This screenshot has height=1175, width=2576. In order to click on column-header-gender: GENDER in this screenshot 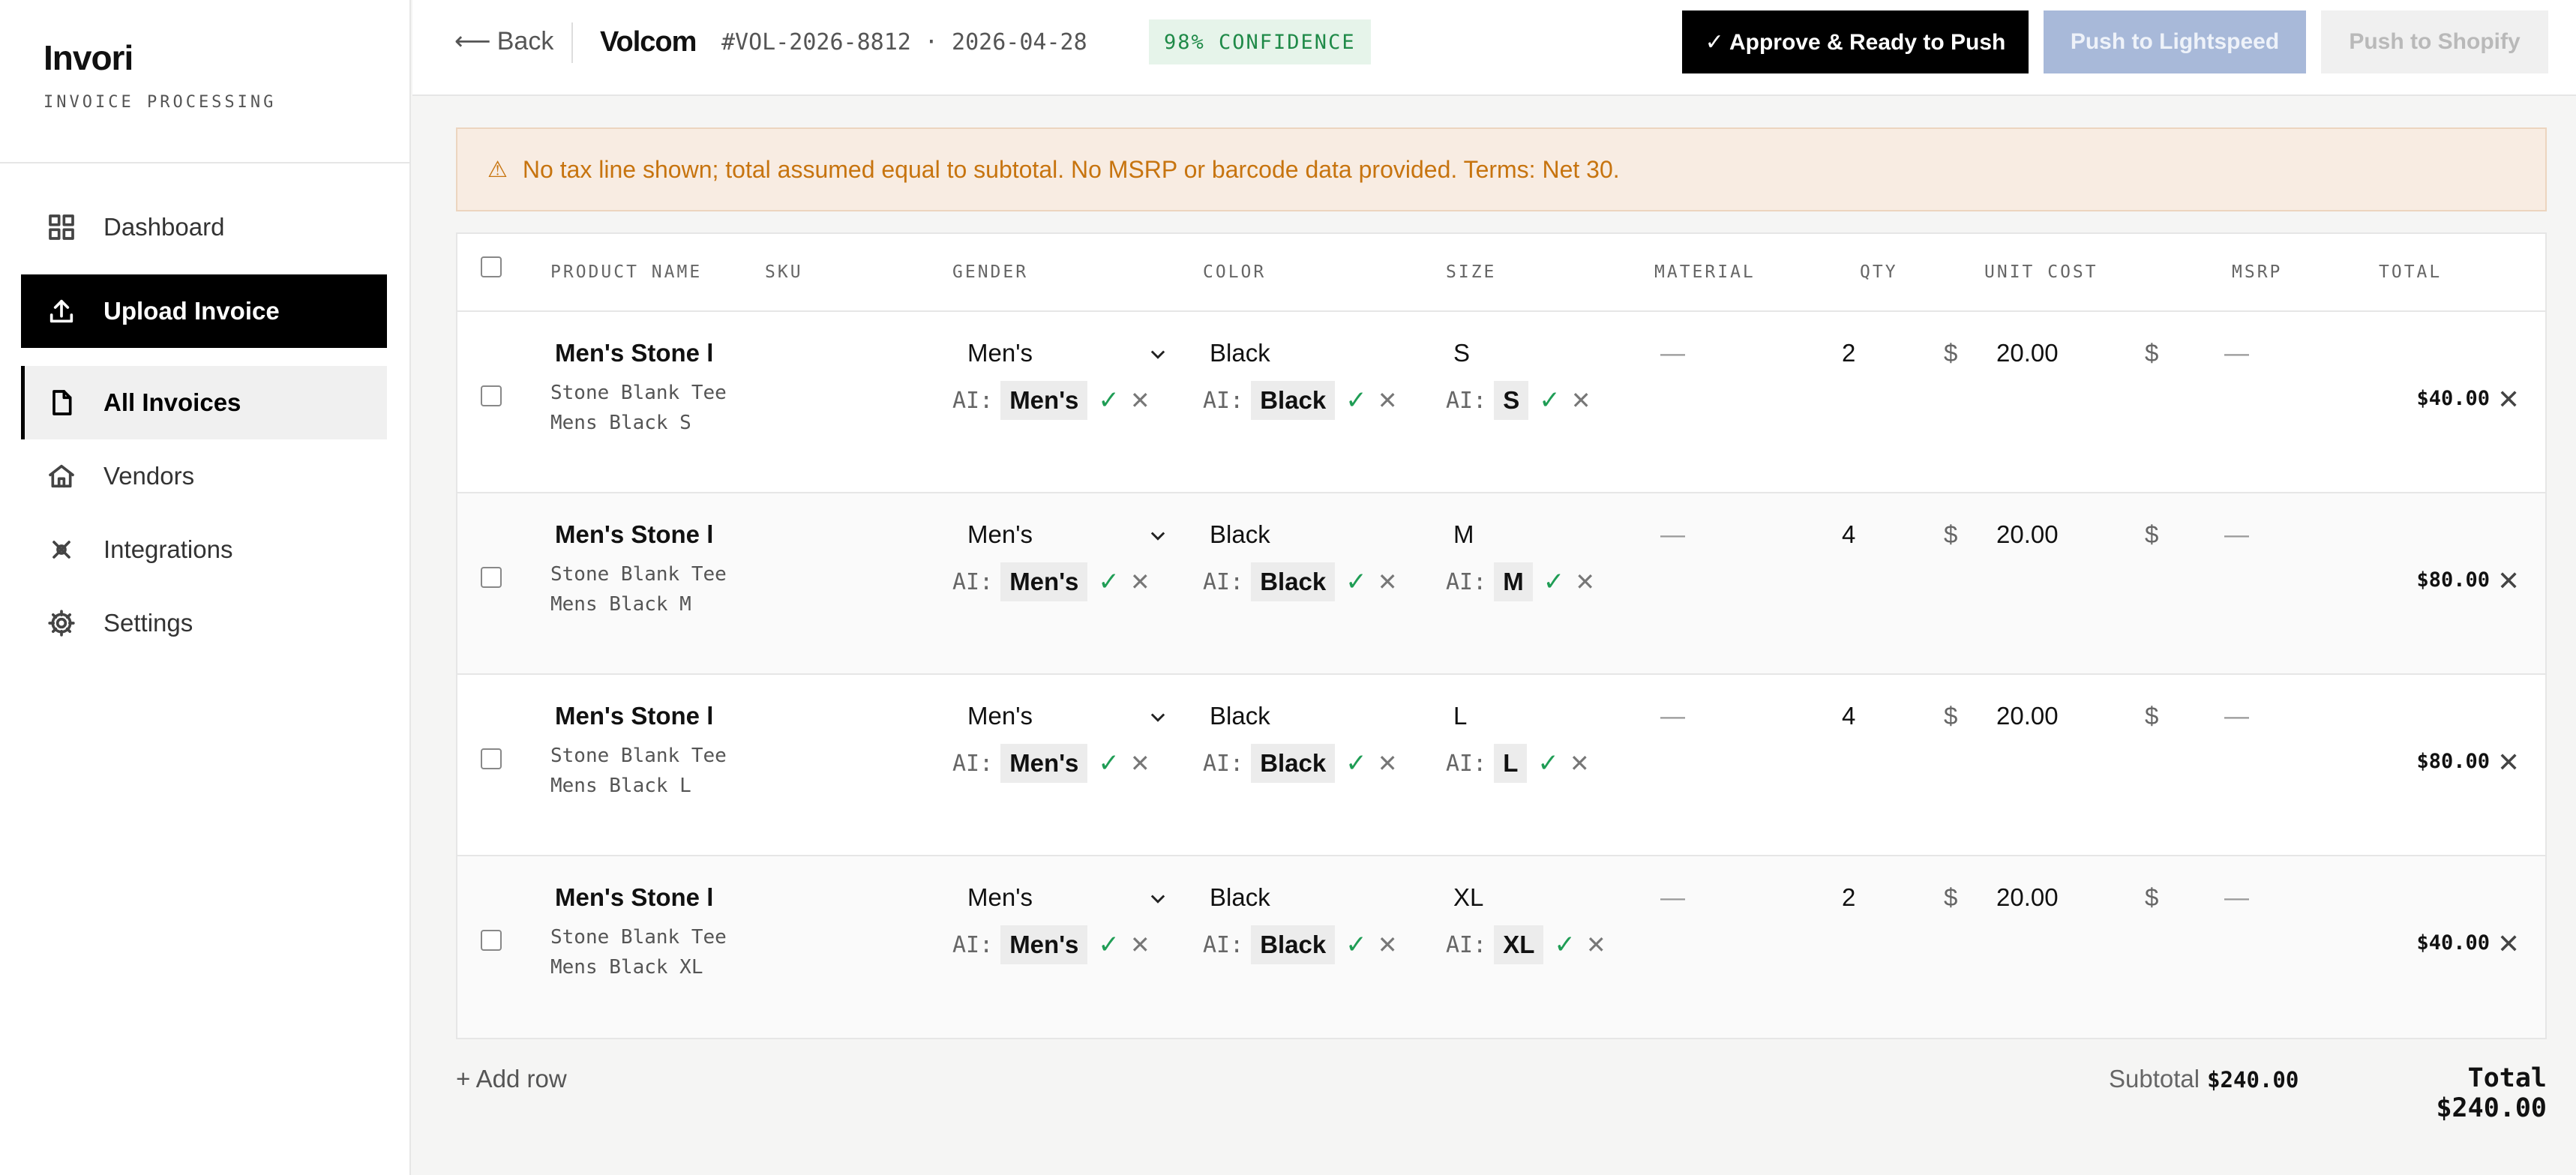, I will do `click(990, 272)`.